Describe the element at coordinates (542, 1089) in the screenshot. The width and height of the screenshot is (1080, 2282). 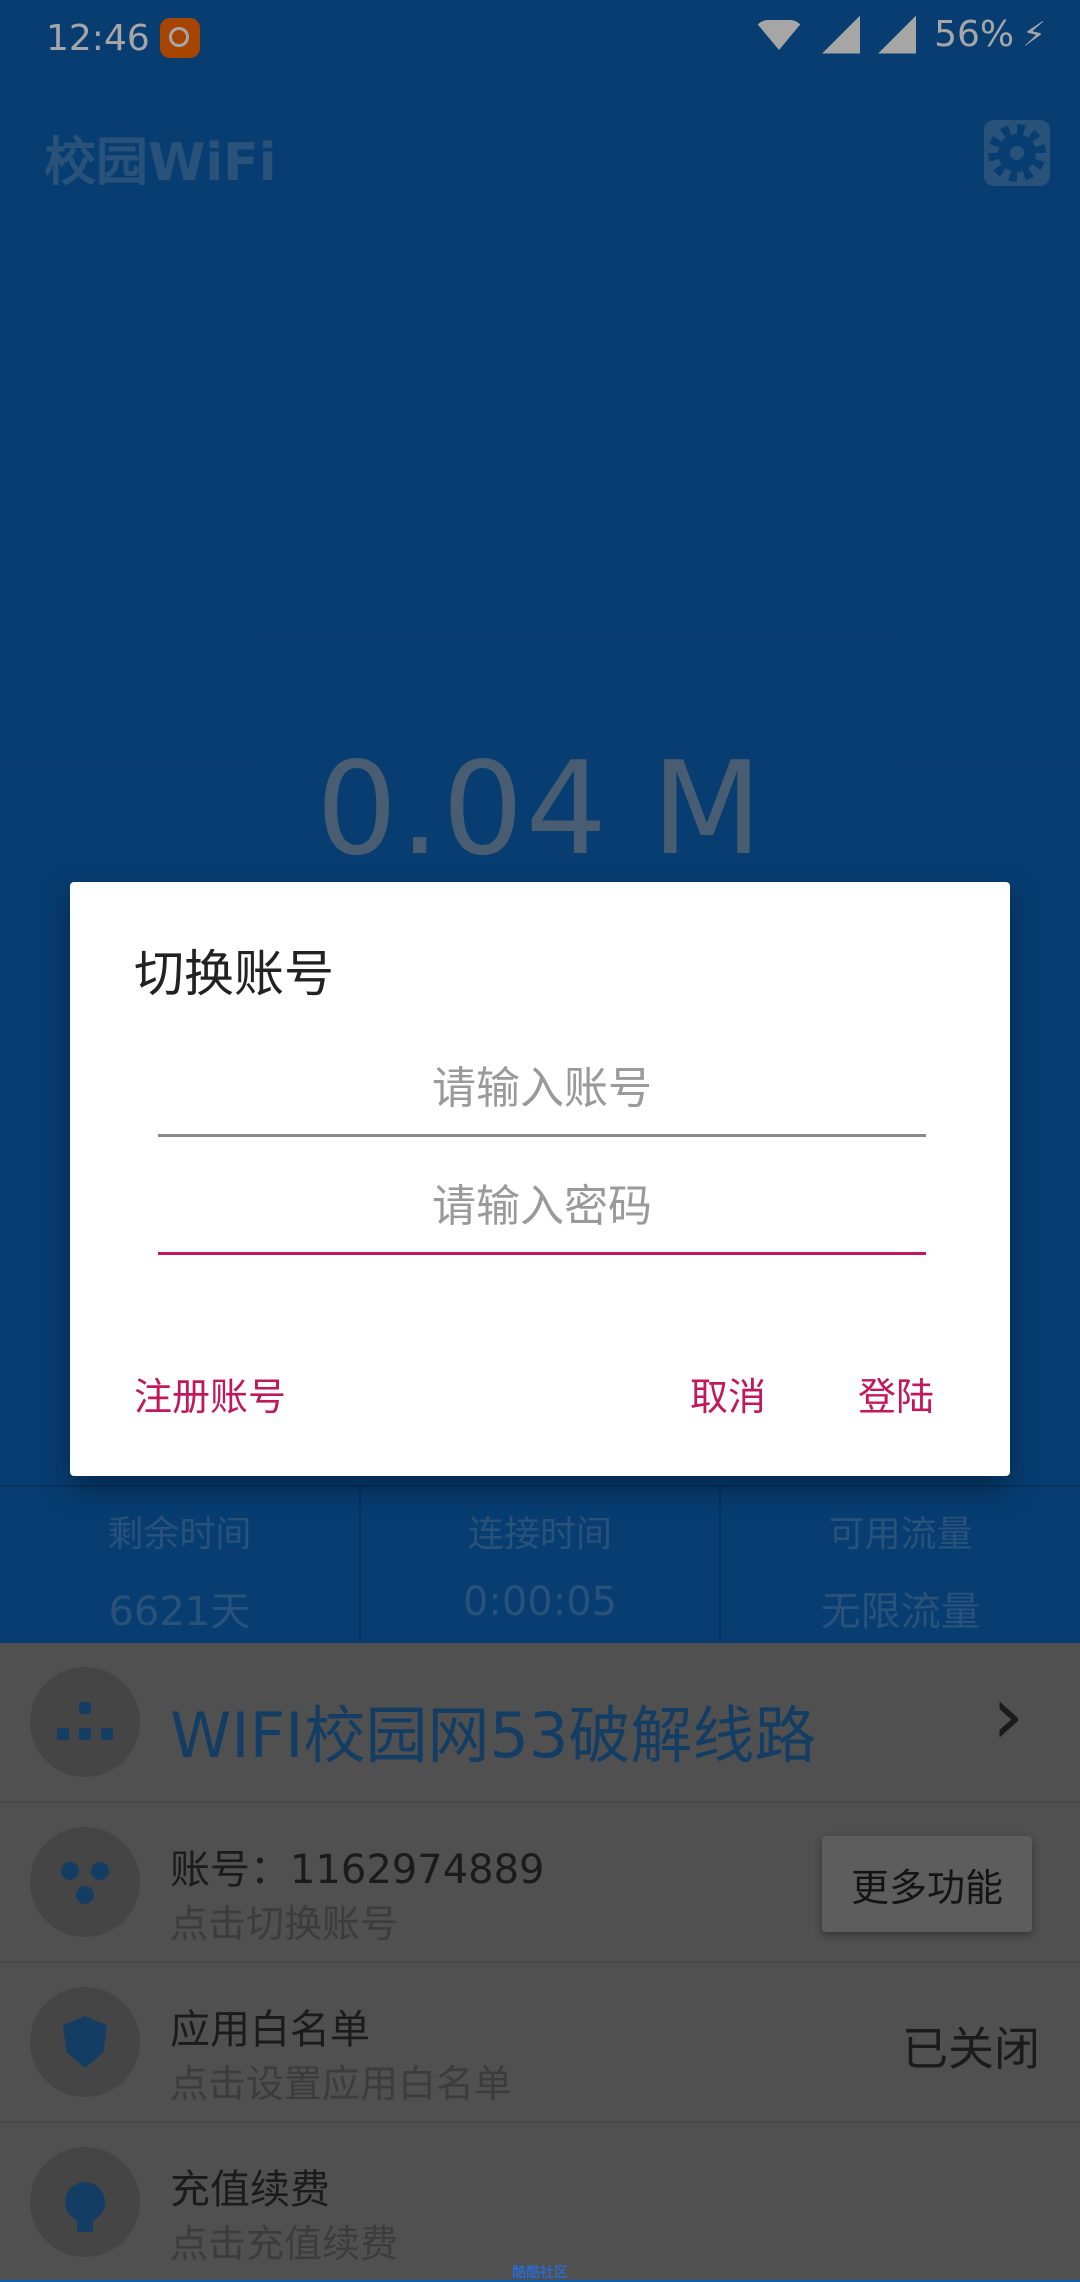
I see `account-input` at that location.